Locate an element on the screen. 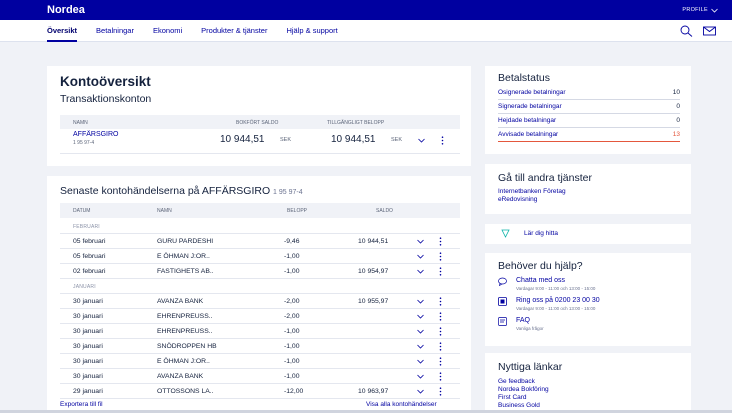 This screenshot has height=413, width=732. table-row: 30 januari EHRENPREUSS.. -2,00 is located at coordinates (260, 316).